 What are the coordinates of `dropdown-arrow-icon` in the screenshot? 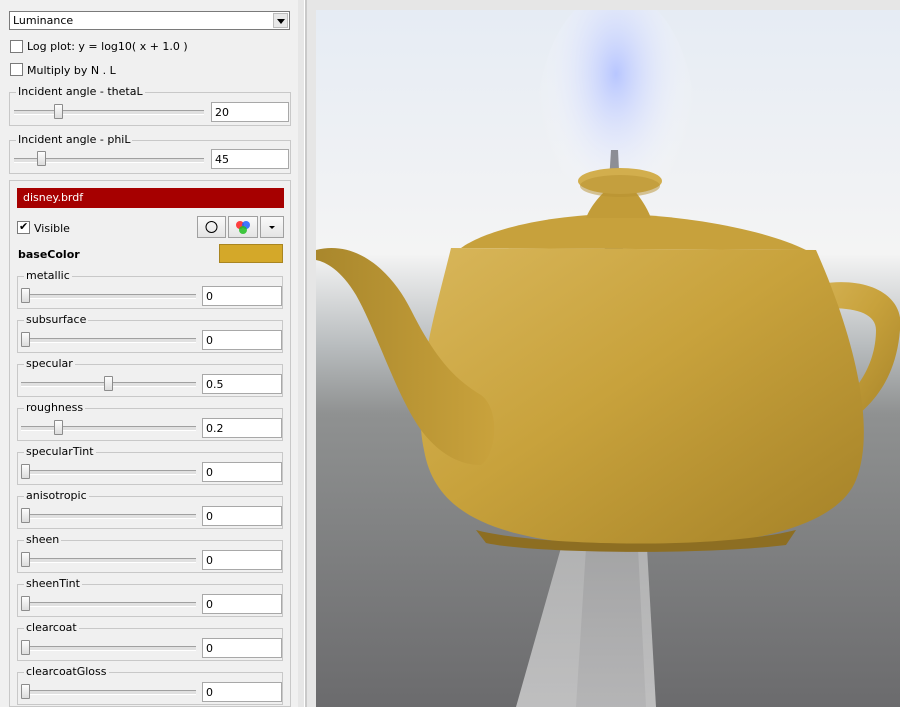 It's located at (272, 227).